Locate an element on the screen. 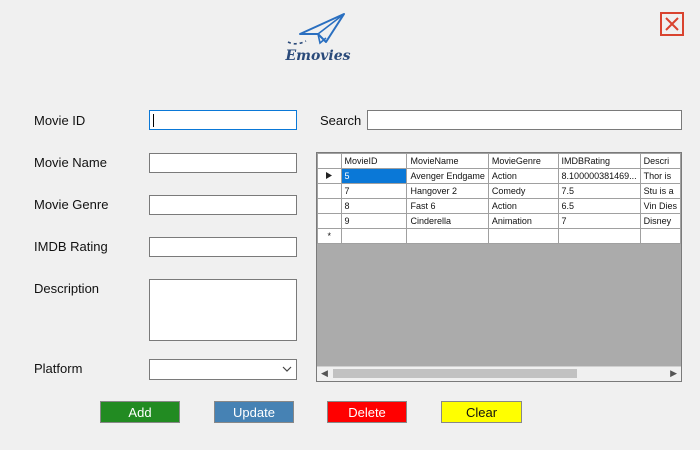 This screenshot has width=700, height=450. table-cell: 7.5 is located at coordinates (599, 191).